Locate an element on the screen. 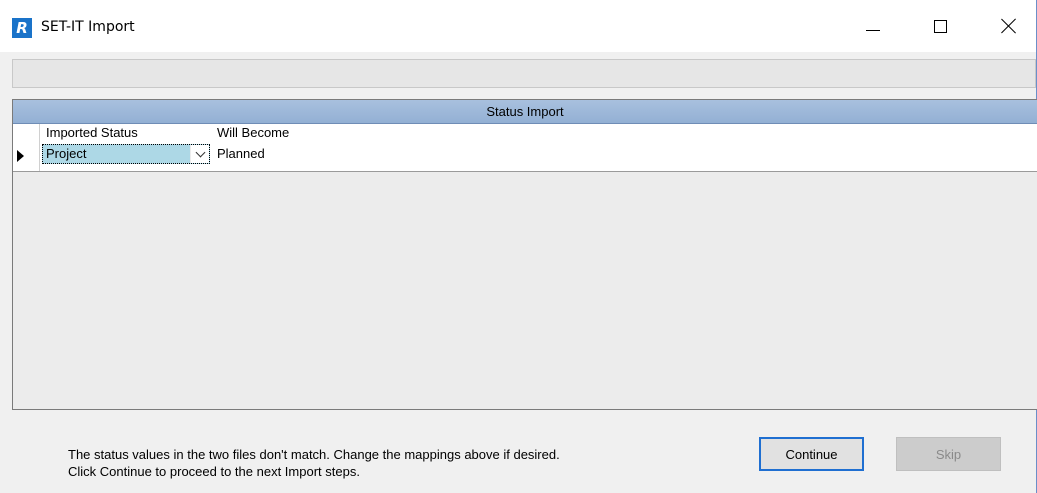 Image resolution: width=1037 pixels, height=493 pixels. imported-status-dropdown: Project is located at coordinates (126, 154).